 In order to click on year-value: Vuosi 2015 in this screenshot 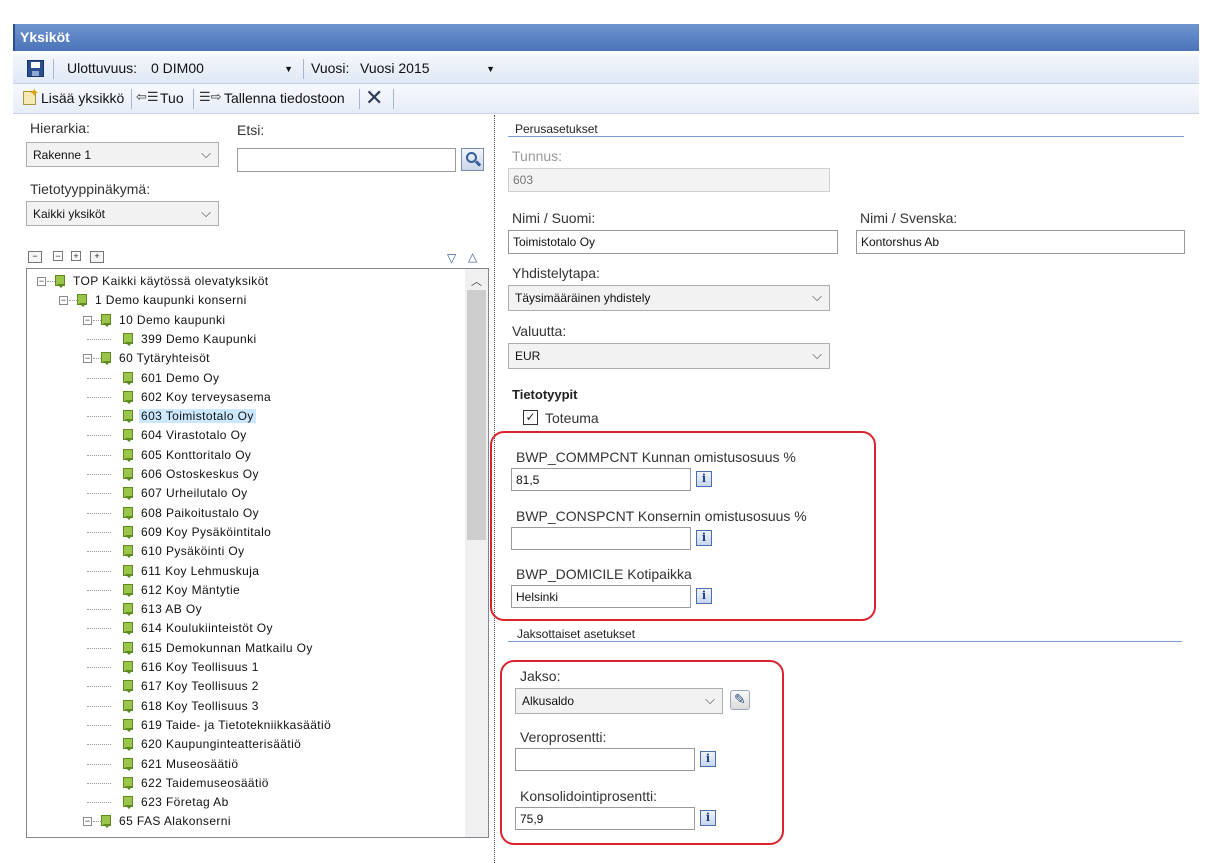, I will do `click(395, 68)`.